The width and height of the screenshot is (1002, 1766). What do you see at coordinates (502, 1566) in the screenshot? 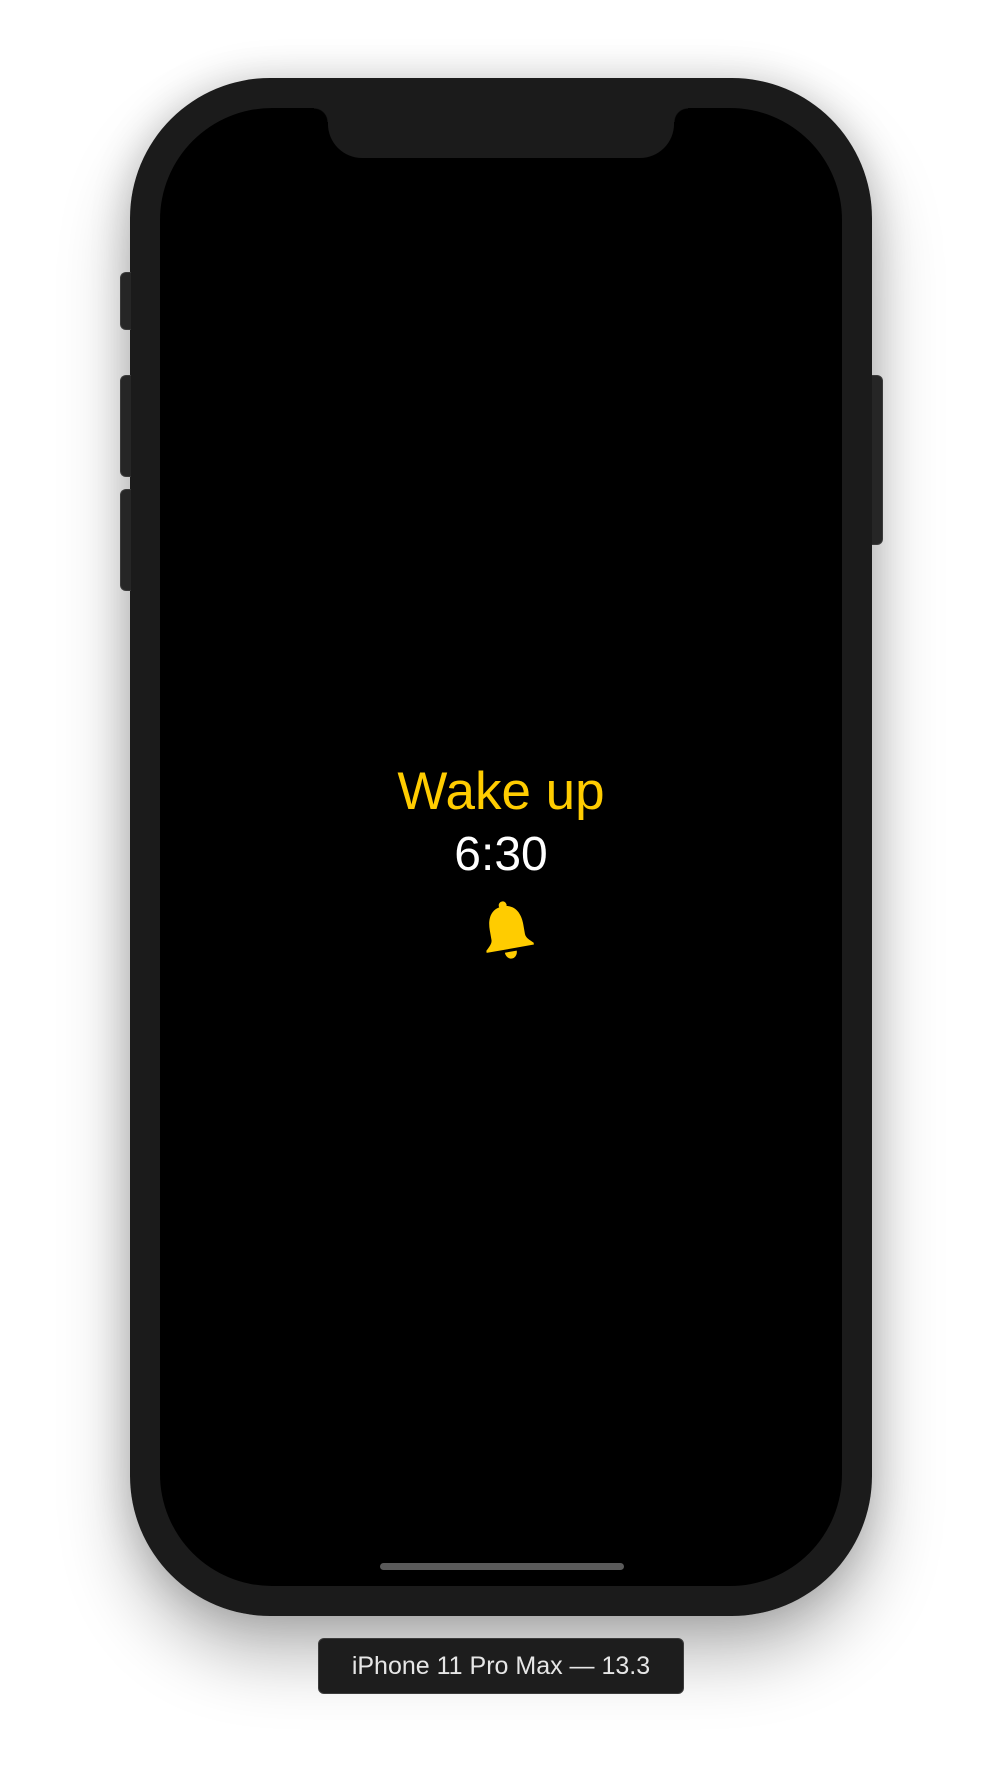
I see `home-indicator` at bounding box center [502, 1566].